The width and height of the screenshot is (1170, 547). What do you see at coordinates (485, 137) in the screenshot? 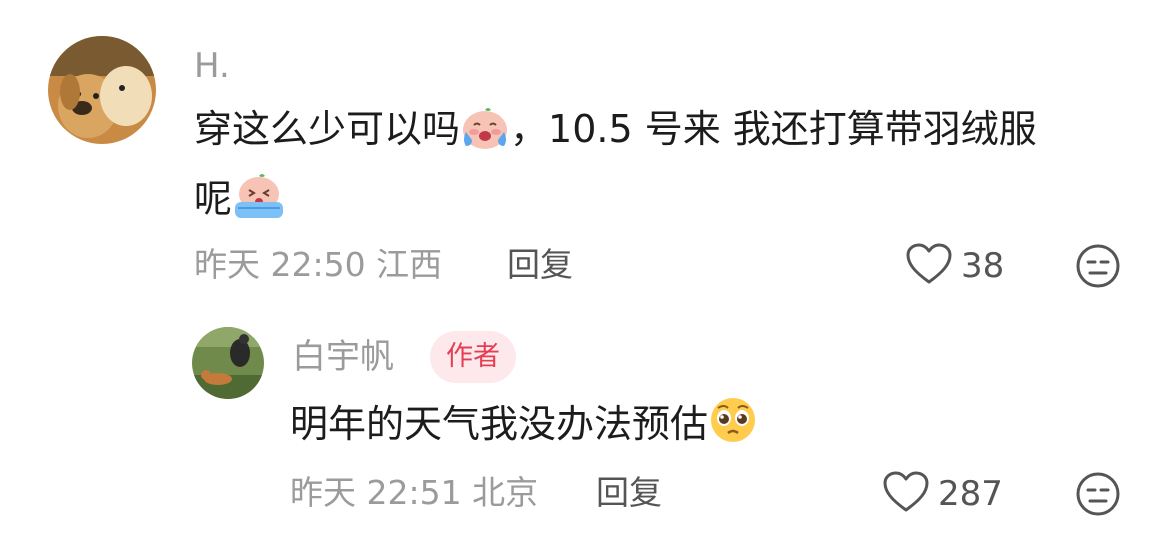
I see `crying-baby-emoji` at bounding box center [485, 137].